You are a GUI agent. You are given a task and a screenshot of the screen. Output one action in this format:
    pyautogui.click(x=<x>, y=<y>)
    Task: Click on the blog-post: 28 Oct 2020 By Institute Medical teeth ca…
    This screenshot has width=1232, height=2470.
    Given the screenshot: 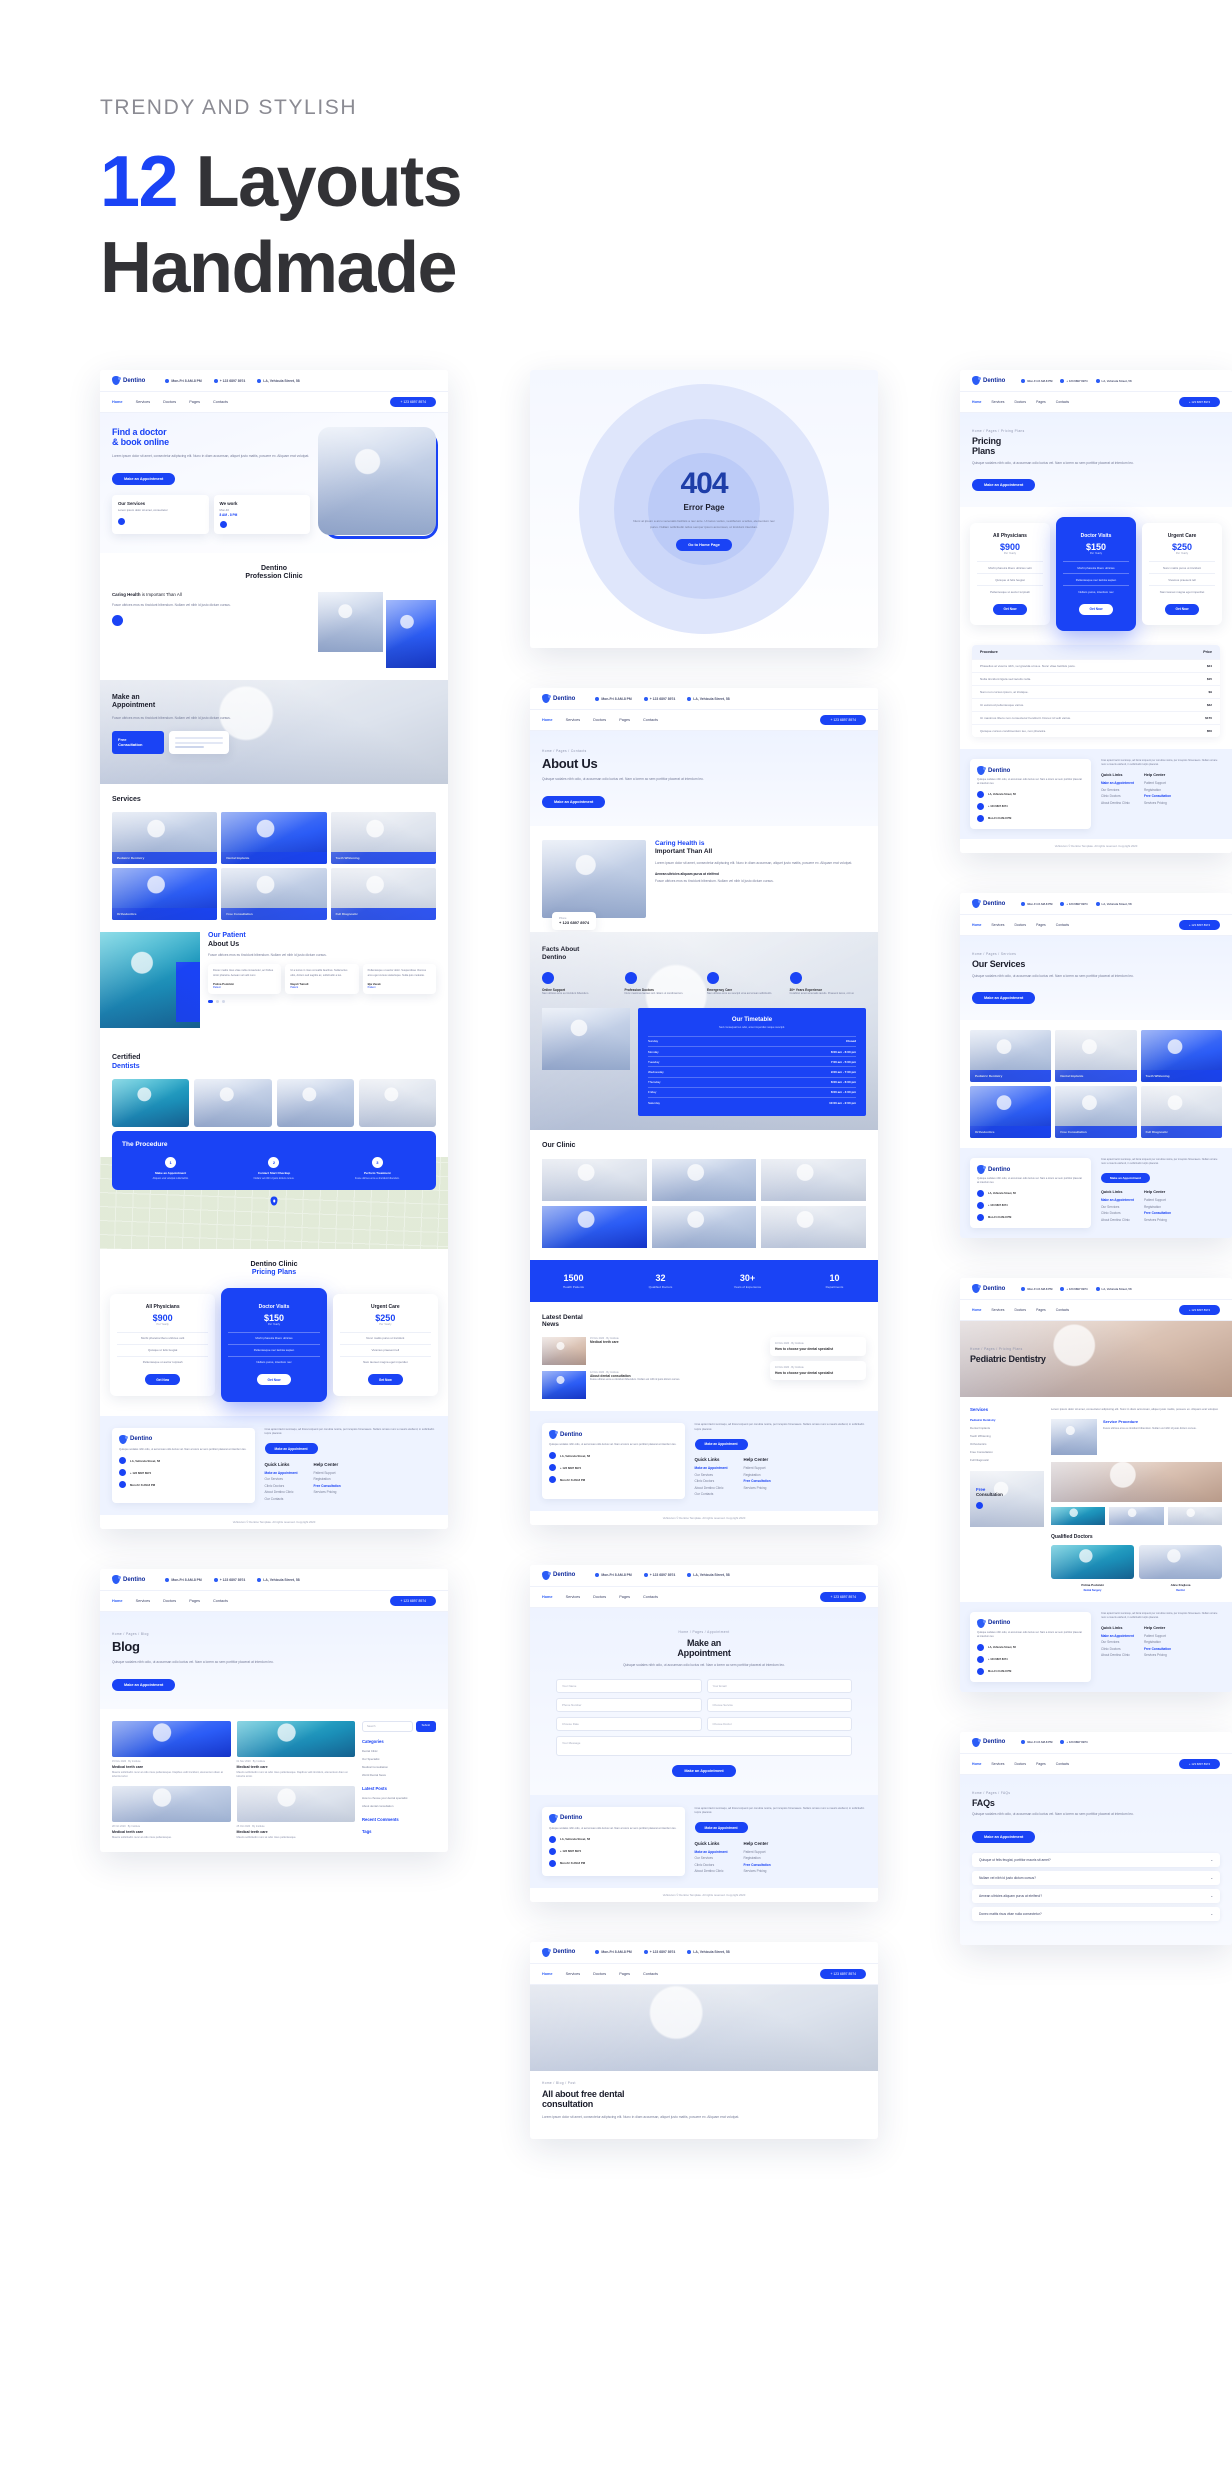 What is the action you would take?
    pyautogui.click(x=171, y=1812)
    